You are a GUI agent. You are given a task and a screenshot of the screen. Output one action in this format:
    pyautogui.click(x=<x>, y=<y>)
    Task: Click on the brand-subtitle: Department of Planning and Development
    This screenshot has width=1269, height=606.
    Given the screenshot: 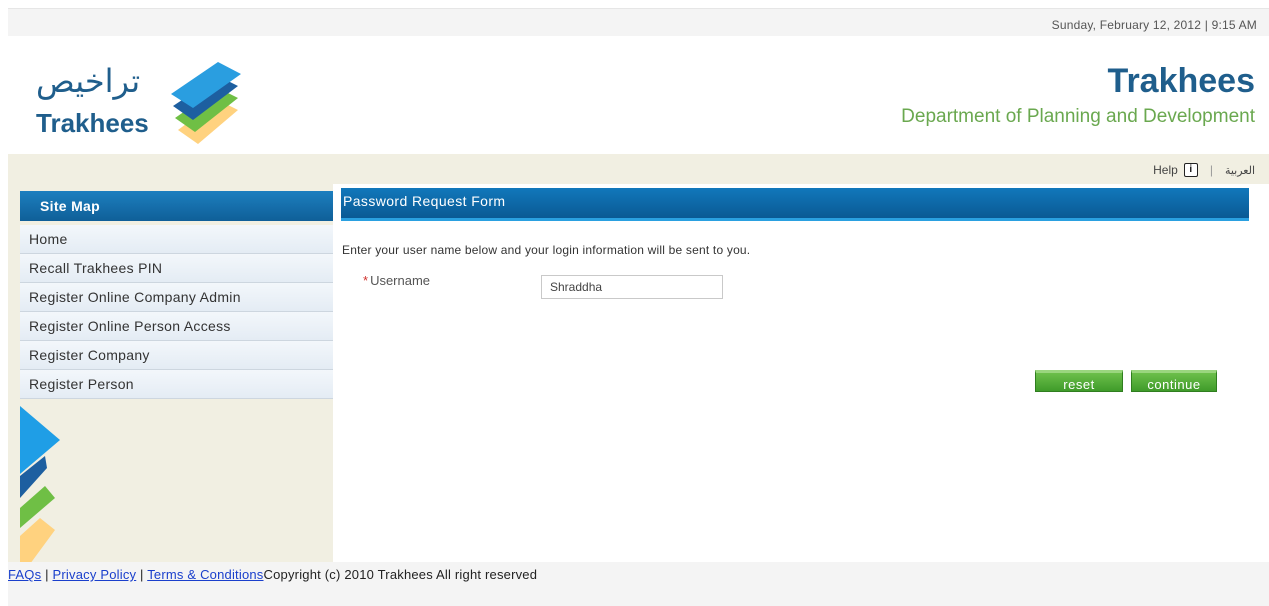 What is the action you would take?
    pyautogui.click(x=1078, y=116)
    